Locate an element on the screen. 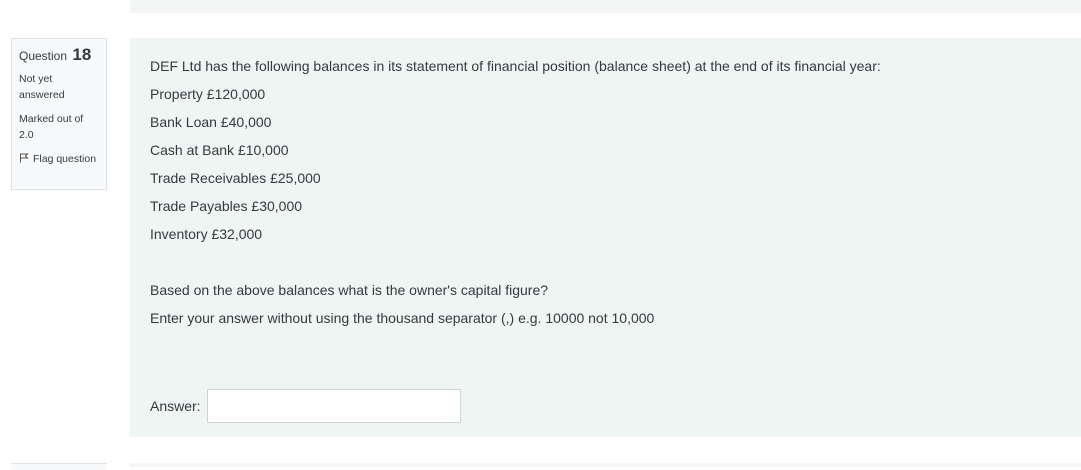  previous-question-strip is located at coordinates (605, 6).